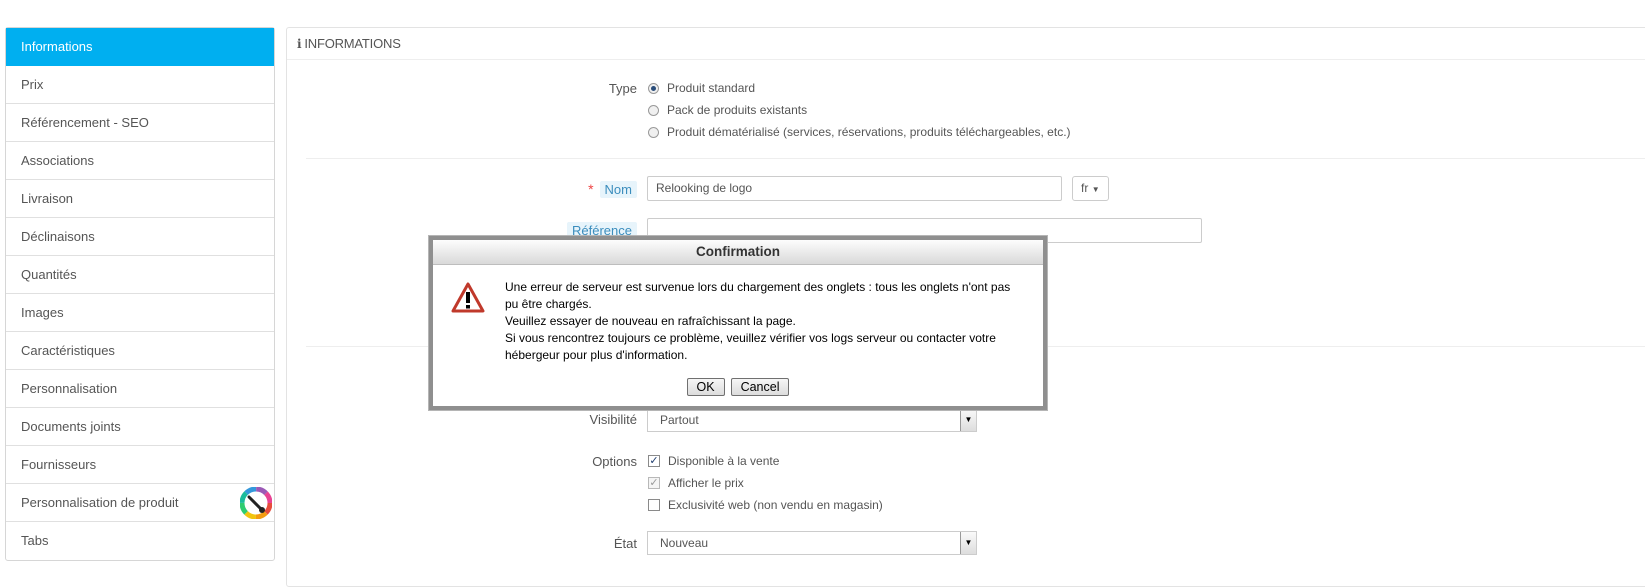  What do you see at coordinates (737, 110) in the screenshot?
I see `option-label: Pack de produits existants` at bounding box center [737, 110].